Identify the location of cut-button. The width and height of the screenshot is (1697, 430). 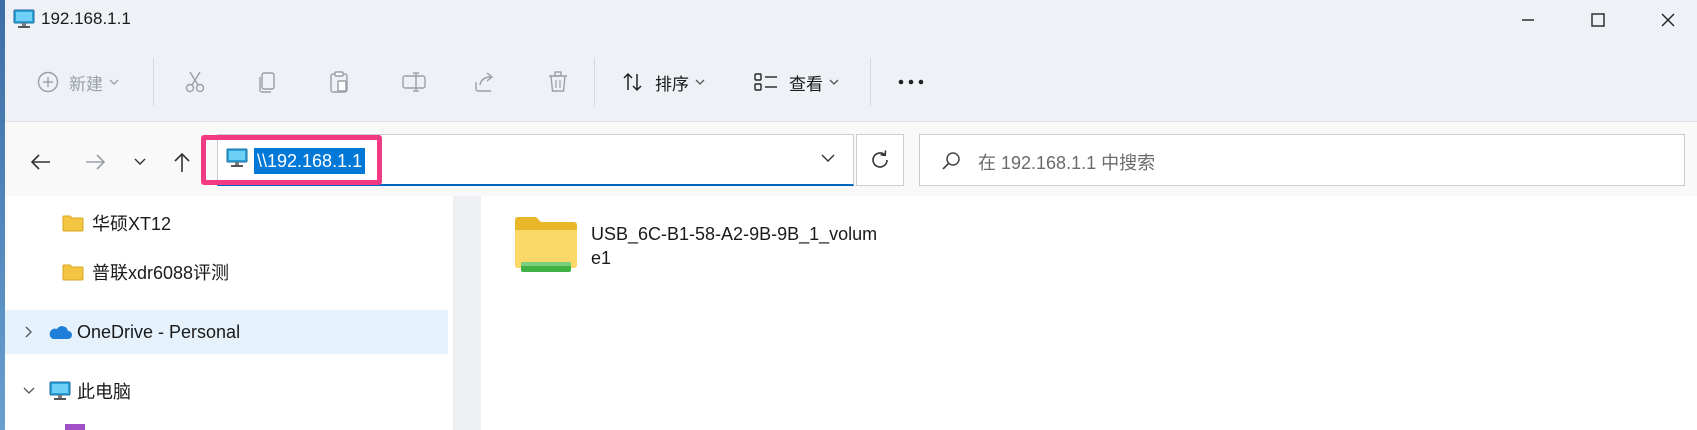
(195, 82).